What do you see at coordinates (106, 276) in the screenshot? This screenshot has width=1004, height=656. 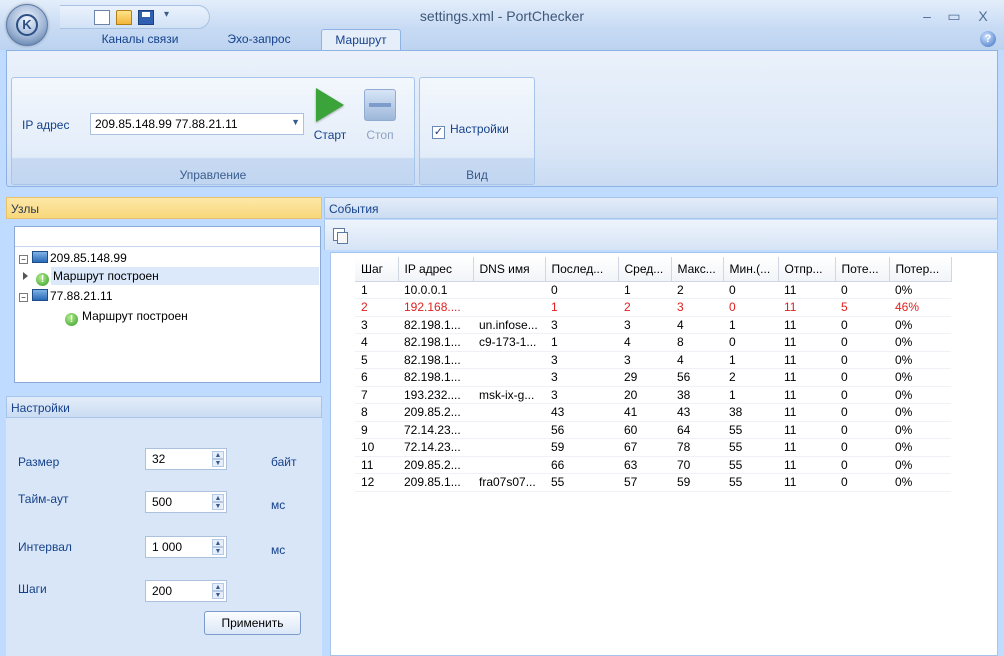 I see `route-1-status: Маршрут построен` at bounding box center [106, 276].